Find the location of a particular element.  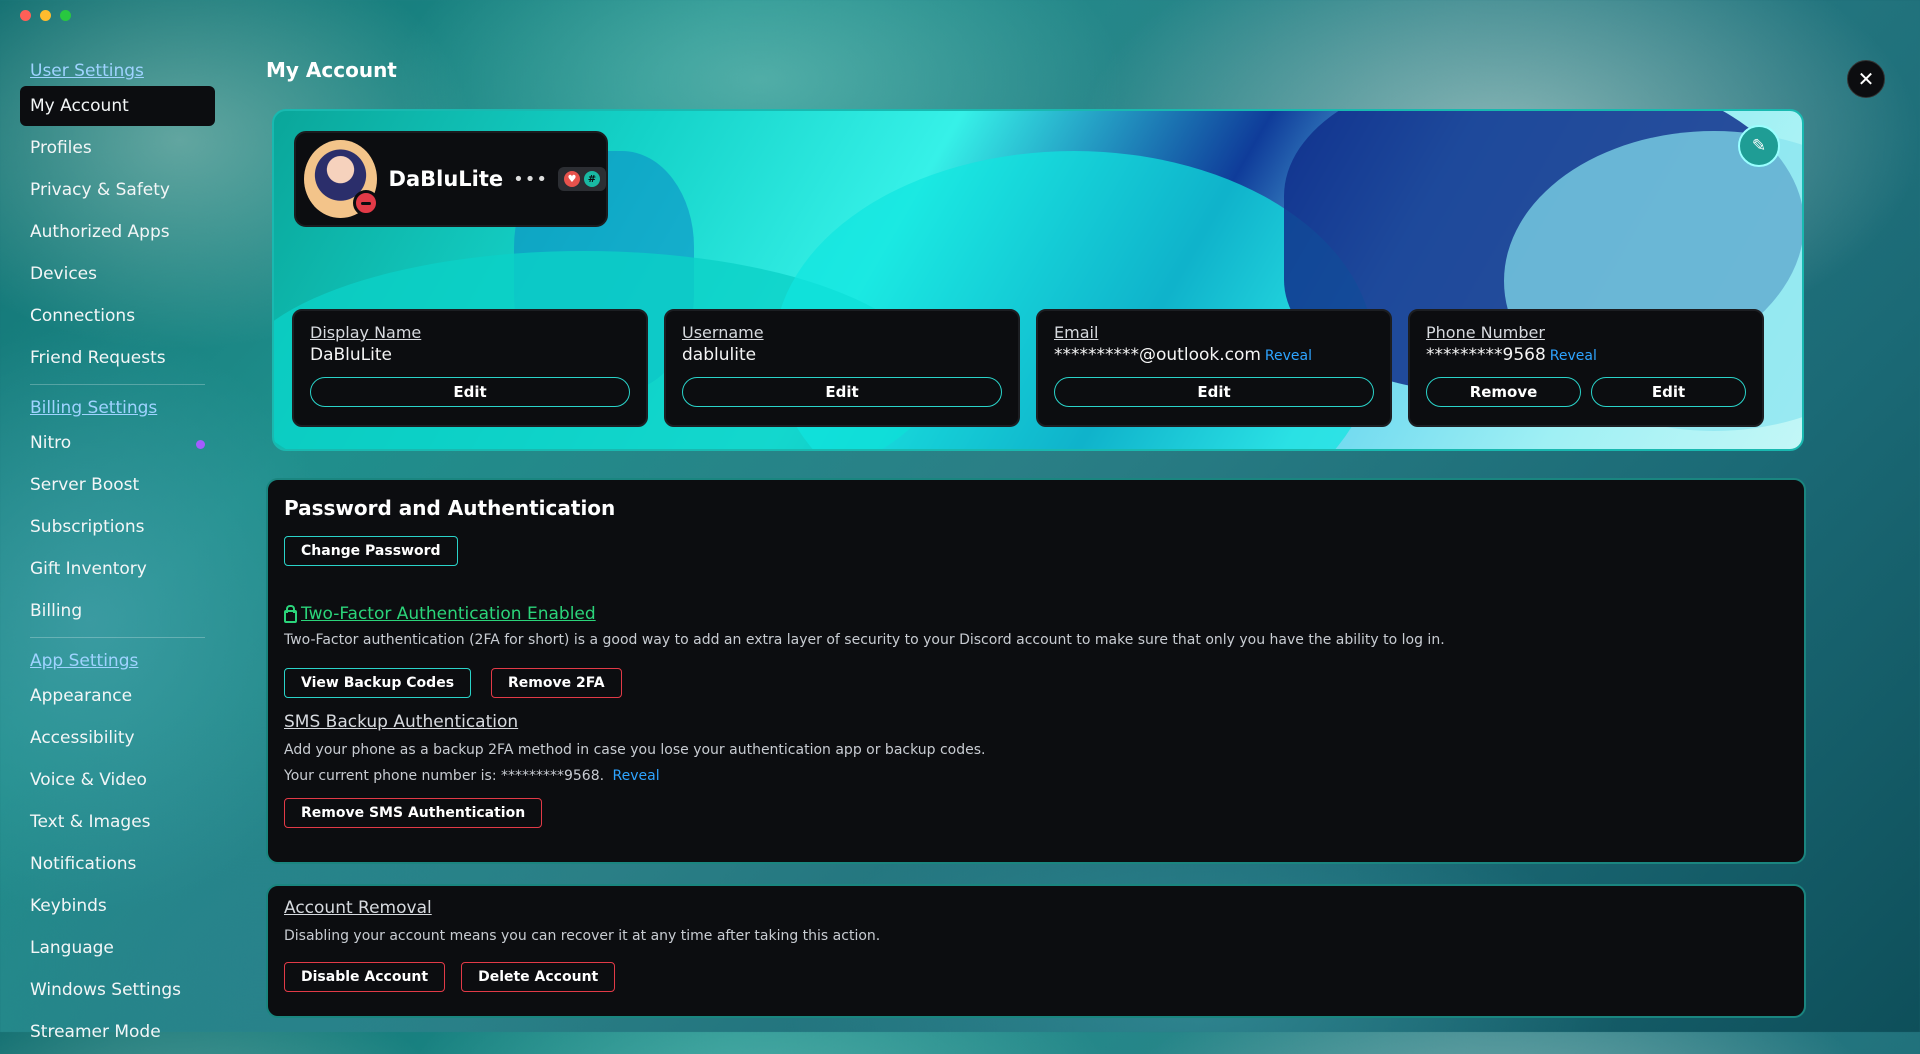

heart-badge-icon: ♥ is located at coordinates (572, 179).